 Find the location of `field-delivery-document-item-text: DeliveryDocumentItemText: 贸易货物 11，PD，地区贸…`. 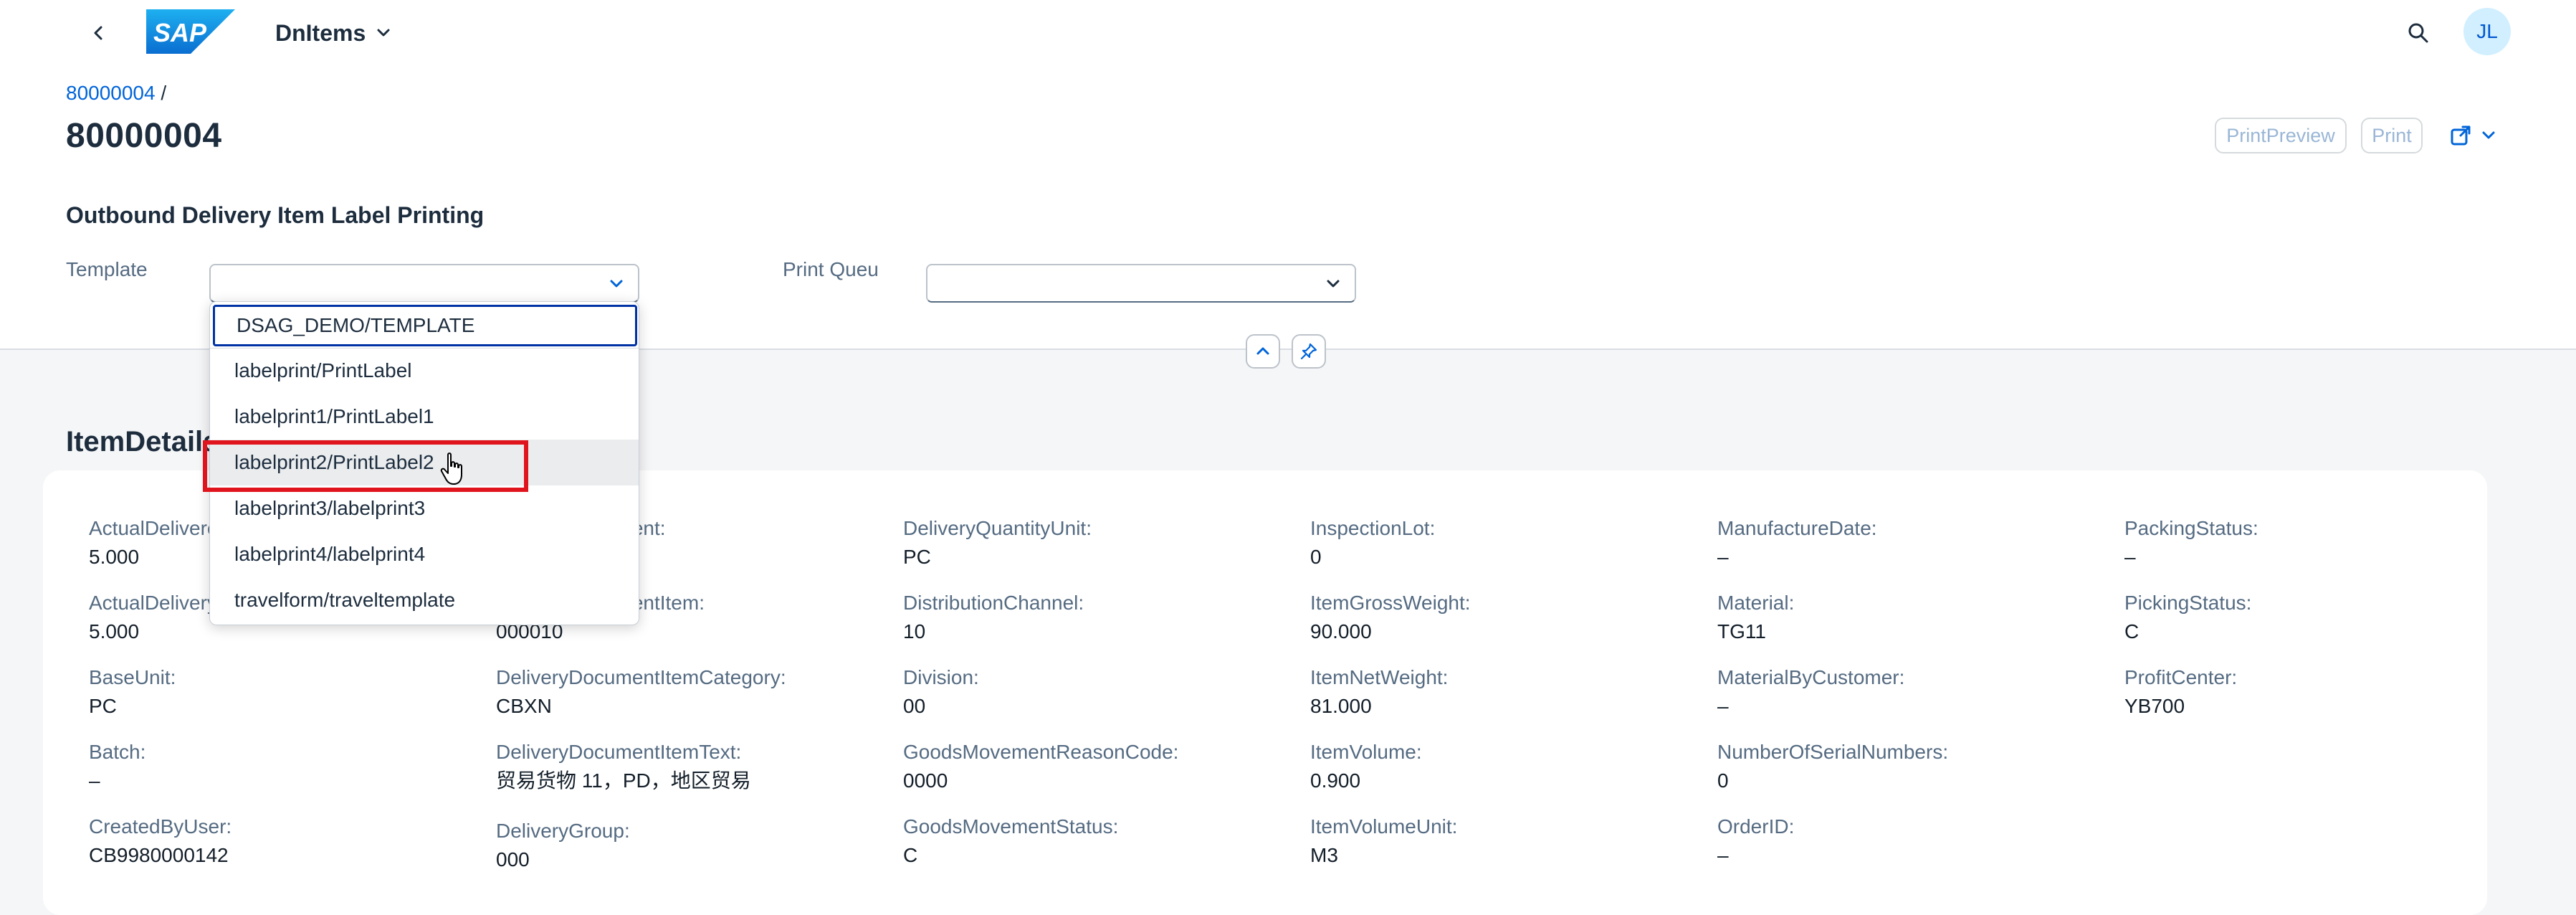

field-delivery-document-item-text: DeliveryDocumentItemText: 贸易货物 11，PD，地区贸… is located at coordinates (689, 766).